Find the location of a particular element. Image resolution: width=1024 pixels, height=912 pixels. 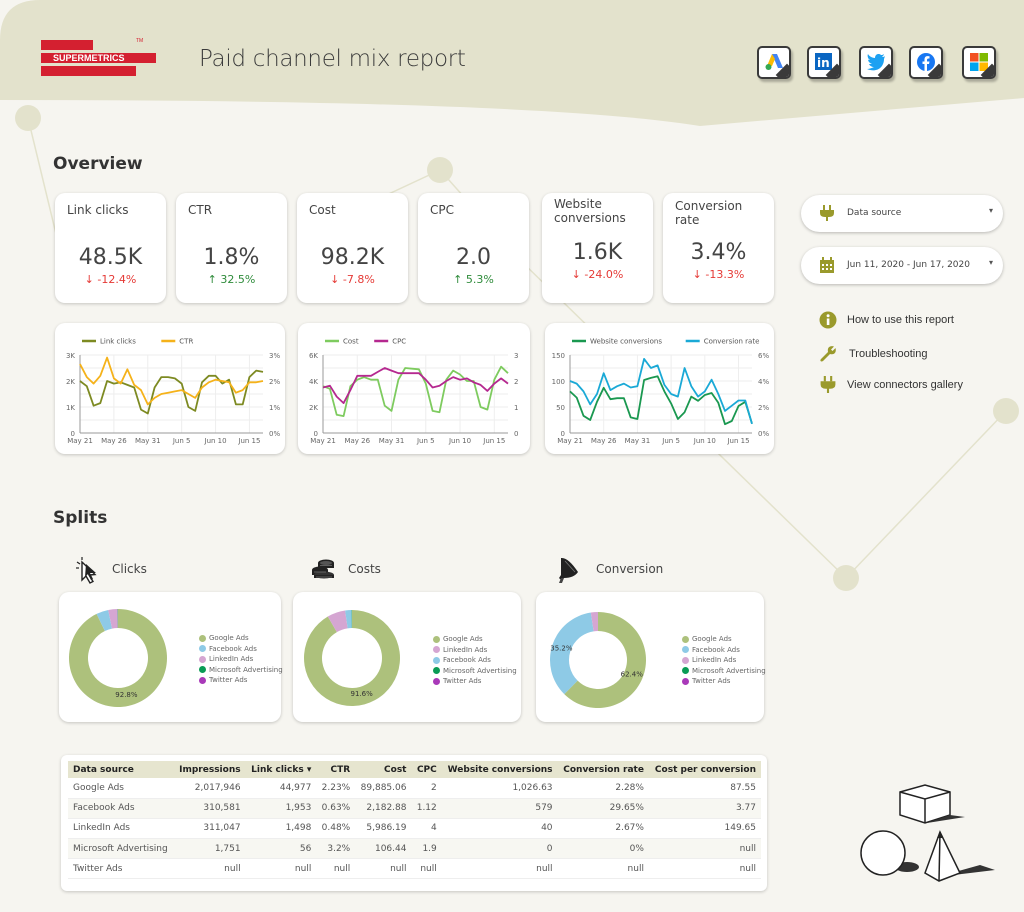

kpi-value: 3.4% is located at coordinates (718, 252).